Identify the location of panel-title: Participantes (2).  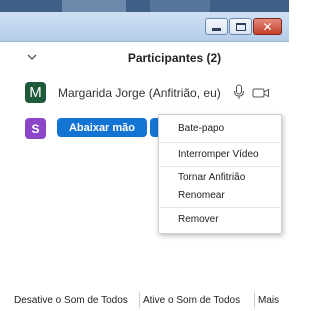
(174, 58).